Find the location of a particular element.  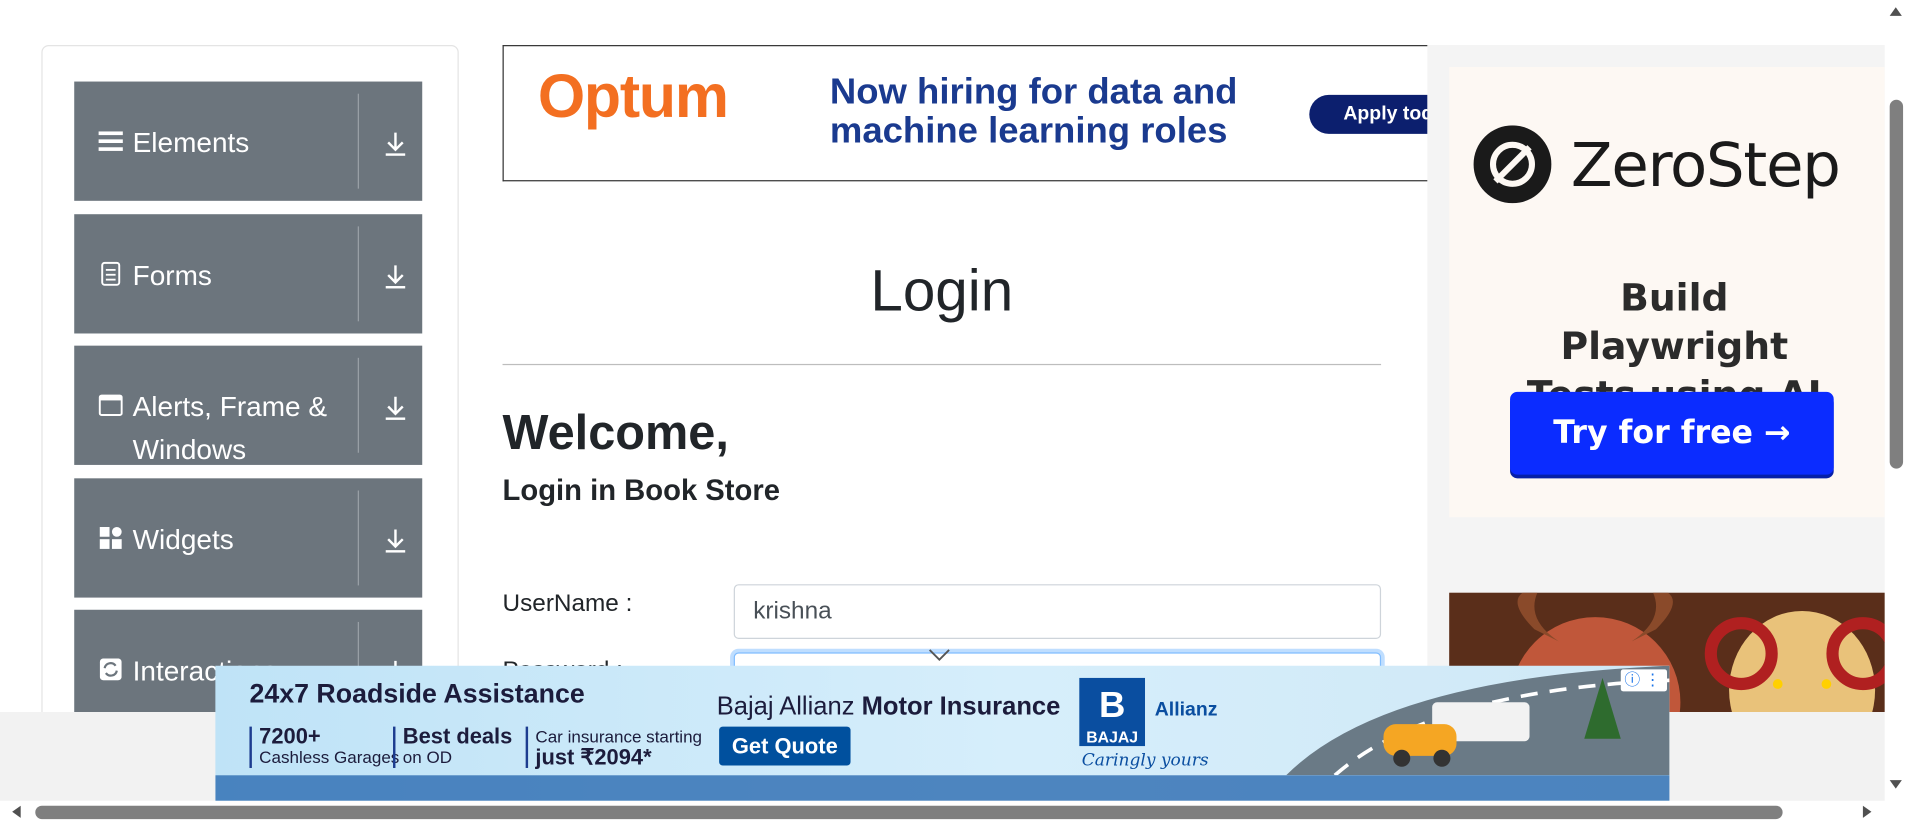

ad-brand: Bajaj Allianz Motor Insurance is located at coordinates (889, 707).